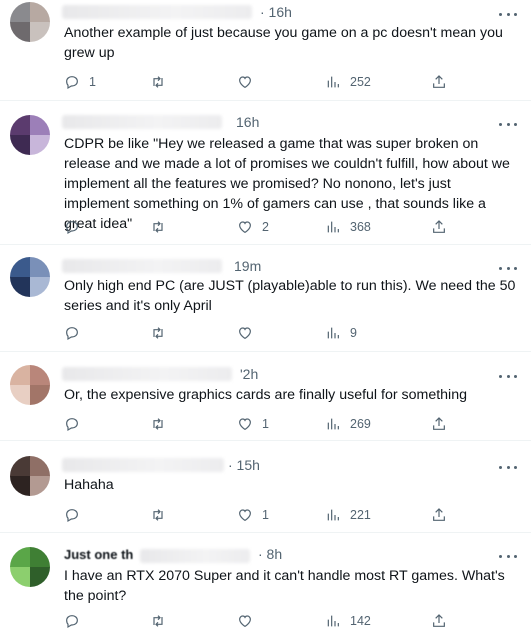  What do you see at coordinates (360, 82) in the screenshot?
I see `view-count: 252` at bounding box center [360, 82].